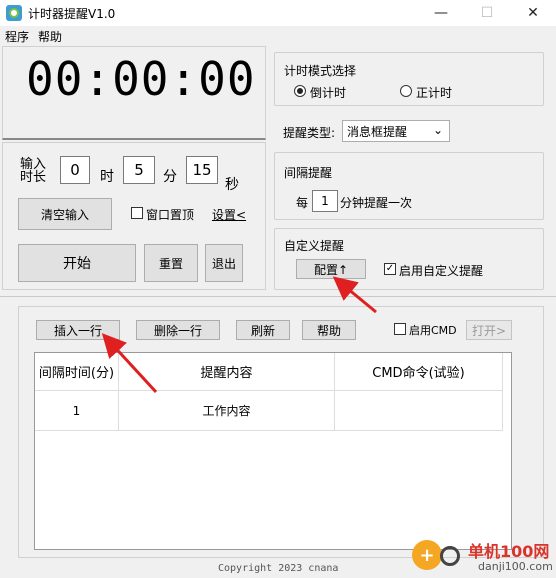 This screenshot has height=578, width=556. What do you see at coordinates (309, 133) in the screenshot?
I see `reminder-type-label: 提醒类型:` at bounding box center [309, 133].